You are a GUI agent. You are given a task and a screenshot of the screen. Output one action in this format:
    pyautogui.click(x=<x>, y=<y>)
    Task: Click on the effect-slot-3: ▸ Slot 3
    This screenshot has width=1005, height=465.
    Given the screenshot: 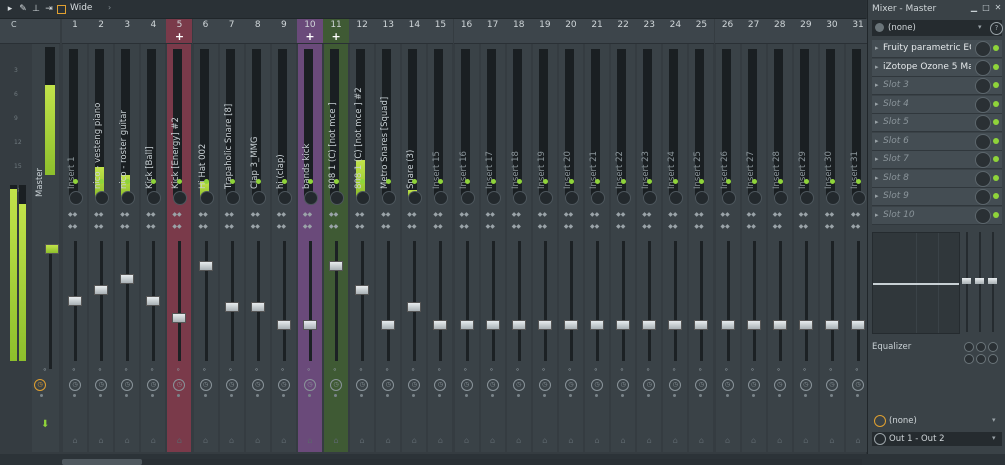 What is the action you would take?
    pyautogui.click(x=937, y=86)
    